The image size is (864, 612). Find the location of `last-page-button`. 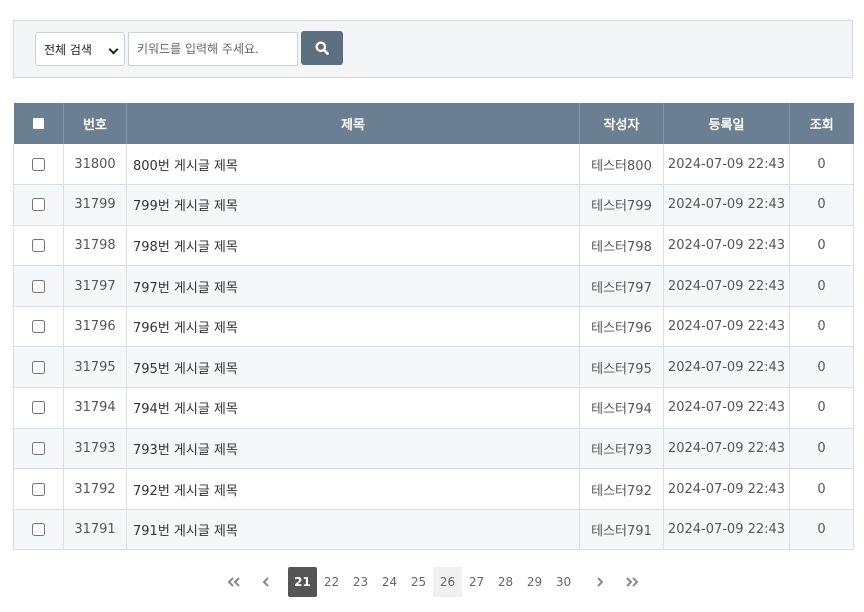

last-page-button is located at coordinates (631, 582).